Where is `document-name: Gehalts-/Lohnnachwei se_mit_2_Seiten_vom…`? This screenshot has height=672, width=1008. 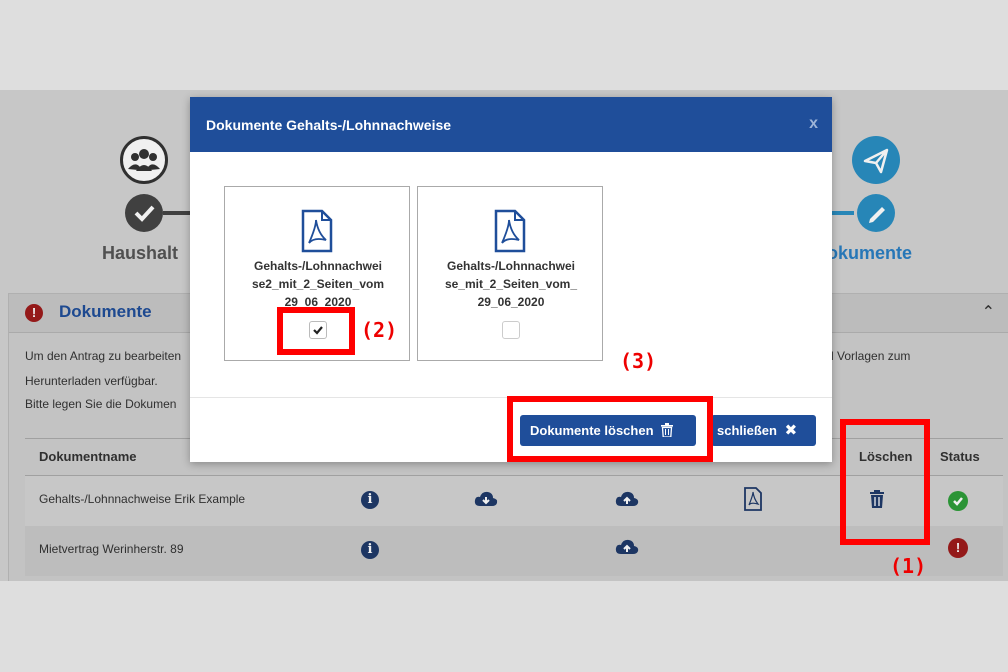
document-name: Gehalts-/Lohnnachwei se_mit_2_Seiten_vom… is located at coordinates (511, 284).